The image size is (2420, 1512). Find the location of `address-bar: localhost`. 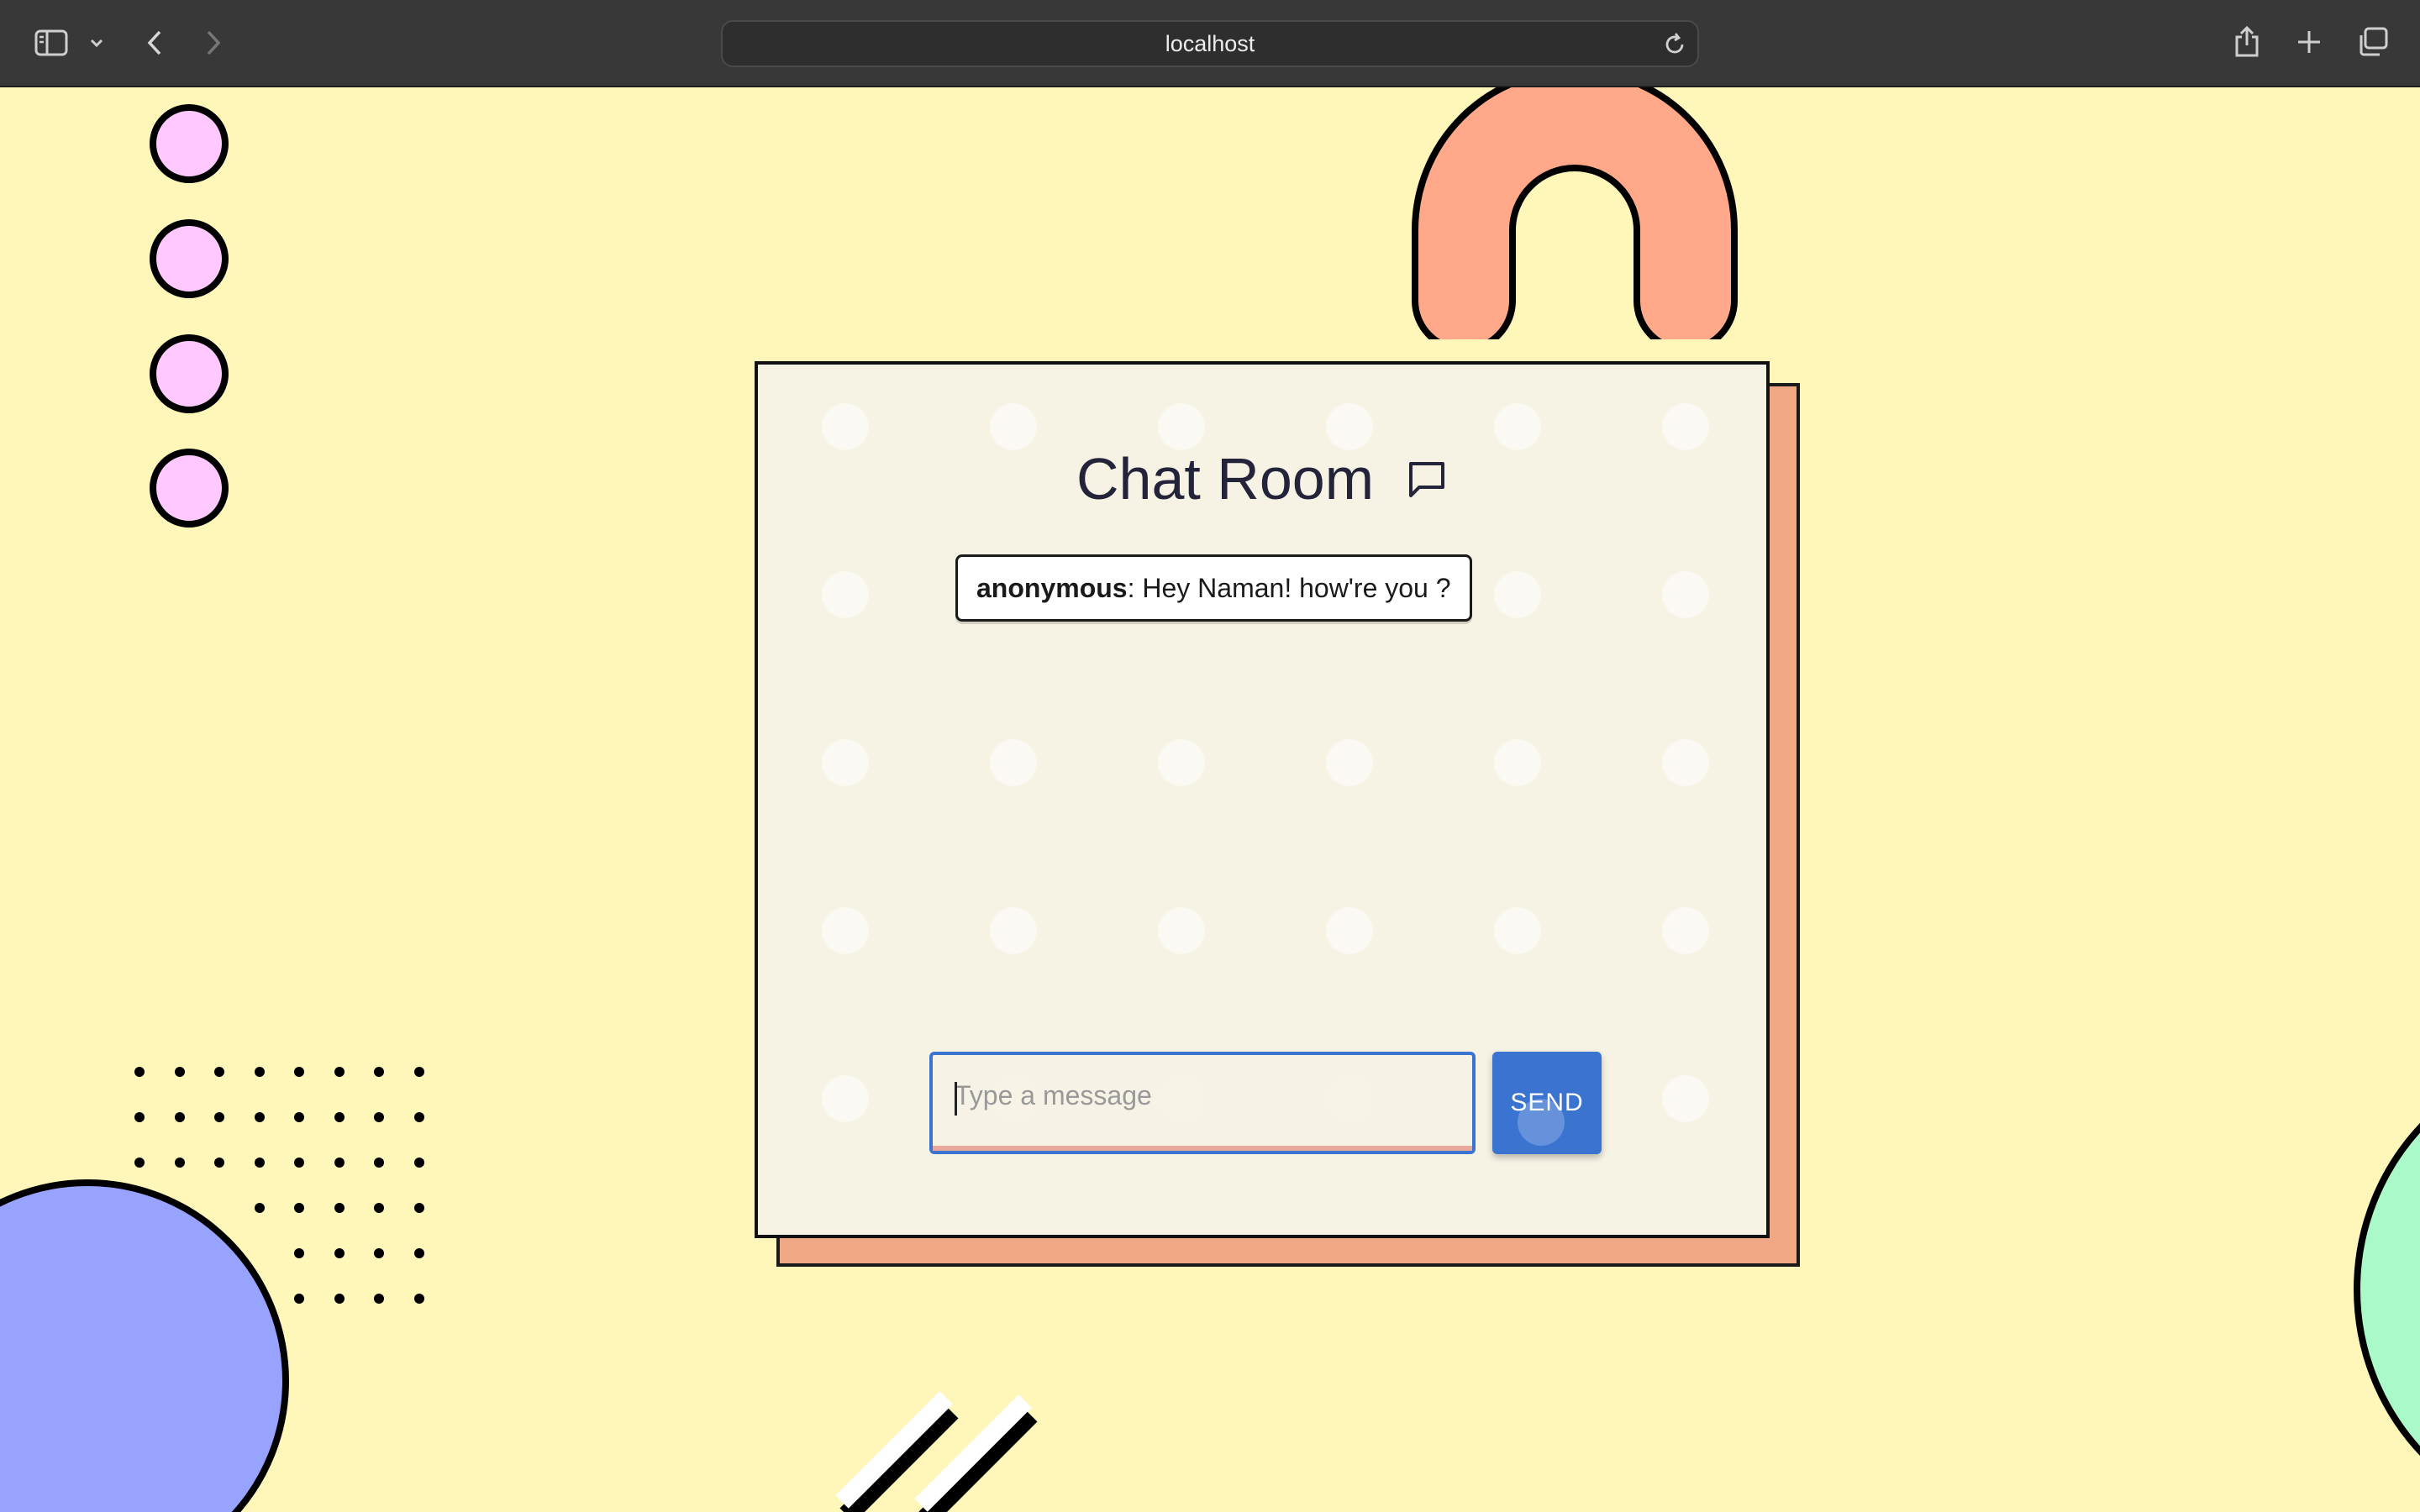

address-bar: localhost is located at coordinates (1210, 43).